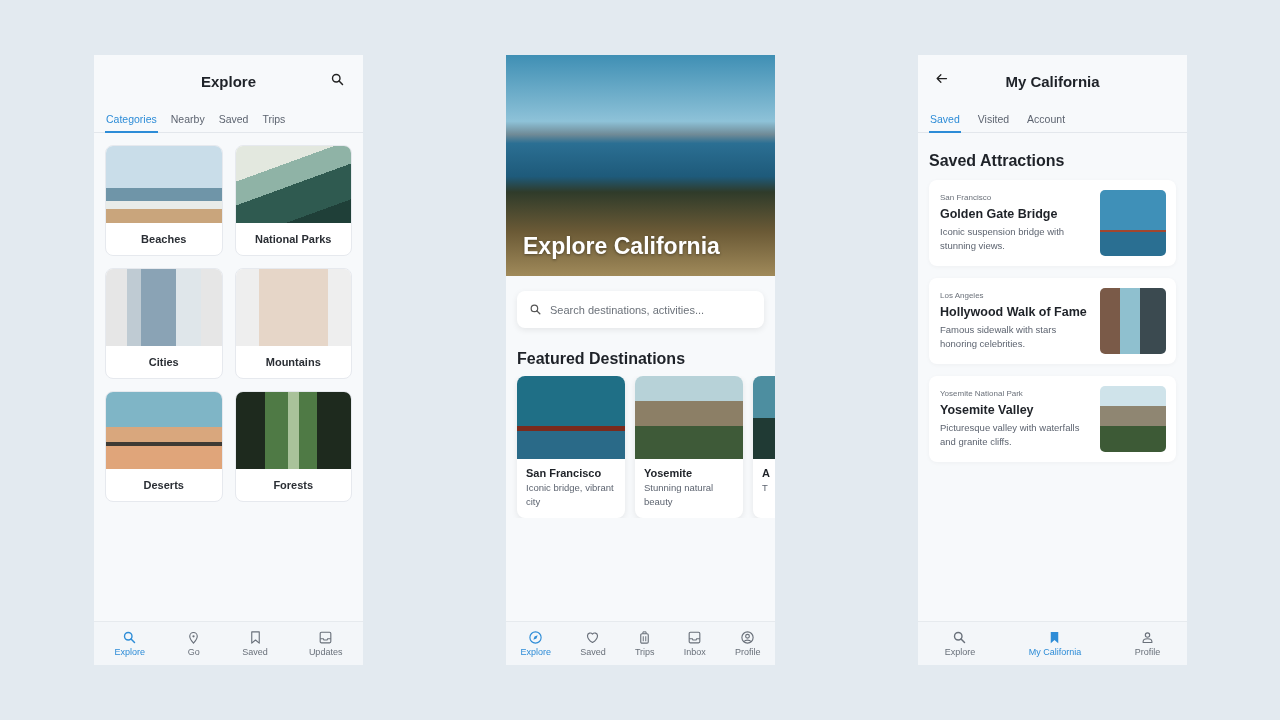 This screenshot has height=720, width=1280. I want to click on hero-title: Explore California, so click(621, 246).